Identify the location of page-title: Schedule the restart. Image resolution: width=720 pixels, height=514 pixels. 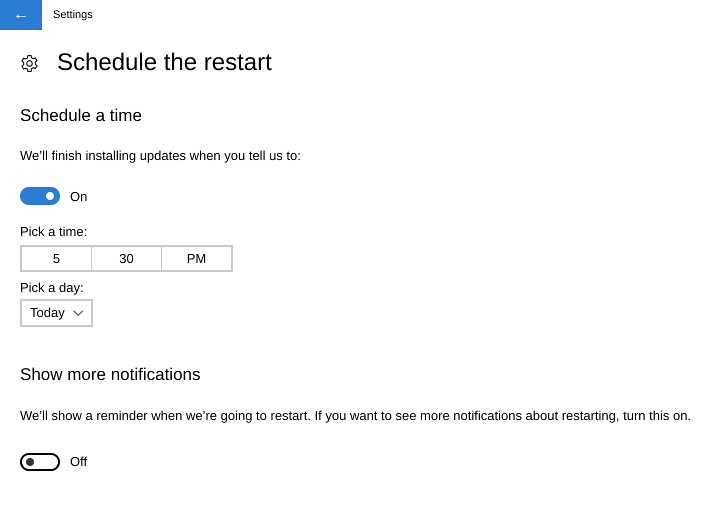
(164, 63).